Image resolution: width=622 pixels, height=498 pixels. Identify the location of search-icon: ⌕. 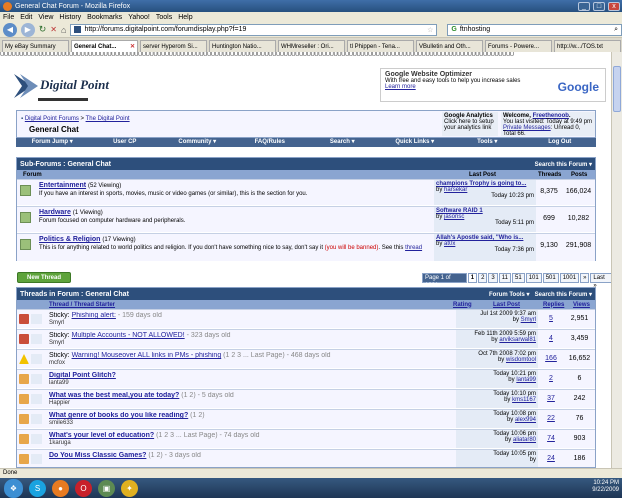
(616, 30).